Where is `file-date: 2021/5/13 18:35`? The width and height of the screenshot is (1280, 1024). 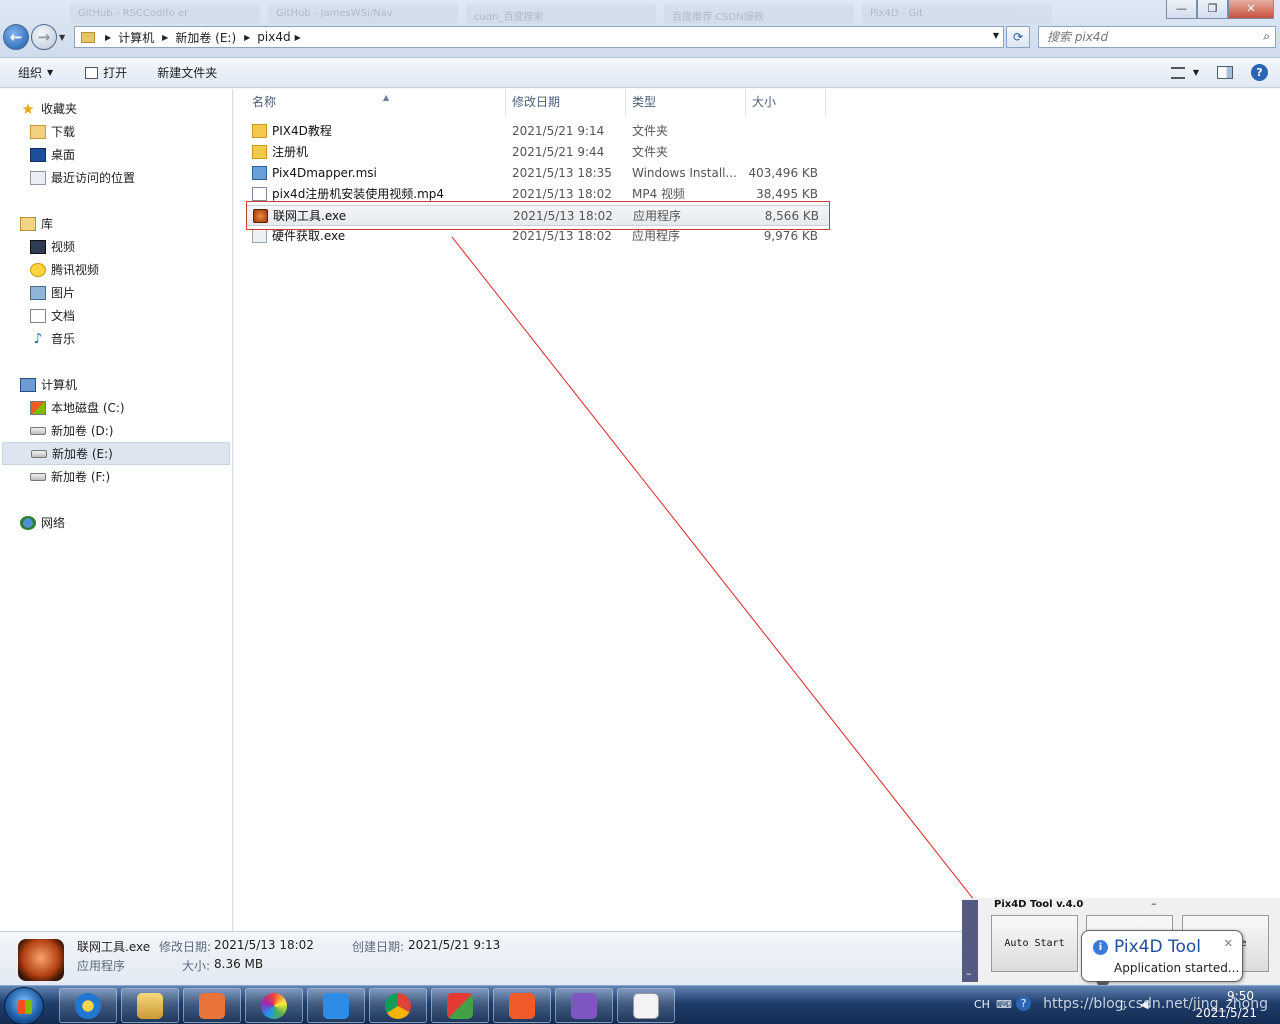
file-date: 2021/5/13 18:35 is located at coordinates (562, 173).